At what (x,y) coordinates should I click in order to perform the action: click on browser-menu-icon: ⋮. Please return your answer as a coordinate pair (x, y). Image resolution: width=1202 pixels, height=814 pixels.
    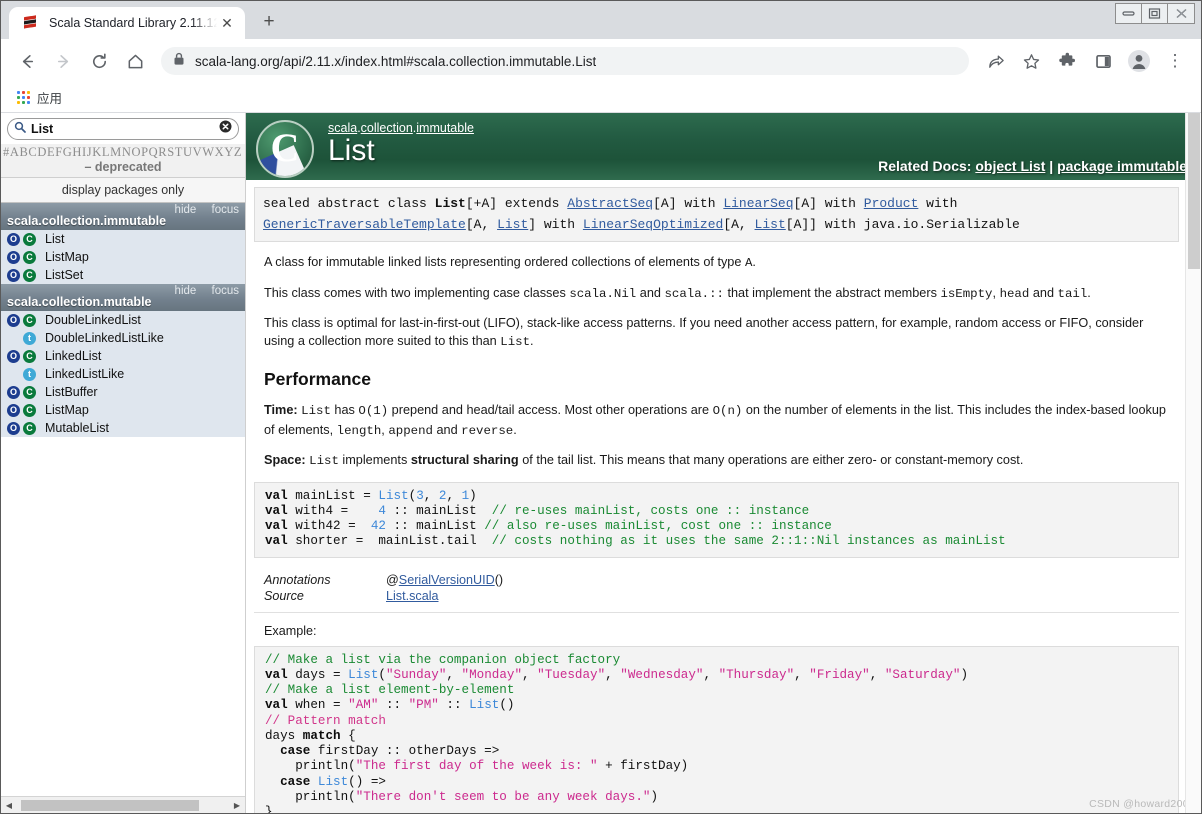
    Looking at the image, I should click on (1175, 61).